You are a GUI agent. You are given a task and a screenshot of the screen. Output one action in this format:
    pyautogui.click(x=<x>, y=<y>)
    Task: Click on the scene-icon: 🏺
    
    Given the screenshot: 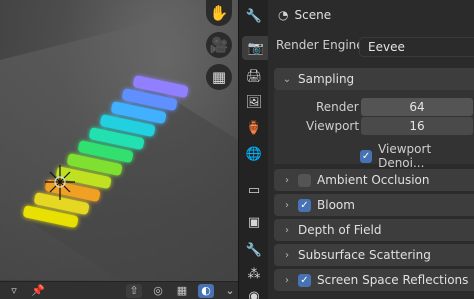 What is the action you would take?
    pyautogui.click(x=254, y=128)
    